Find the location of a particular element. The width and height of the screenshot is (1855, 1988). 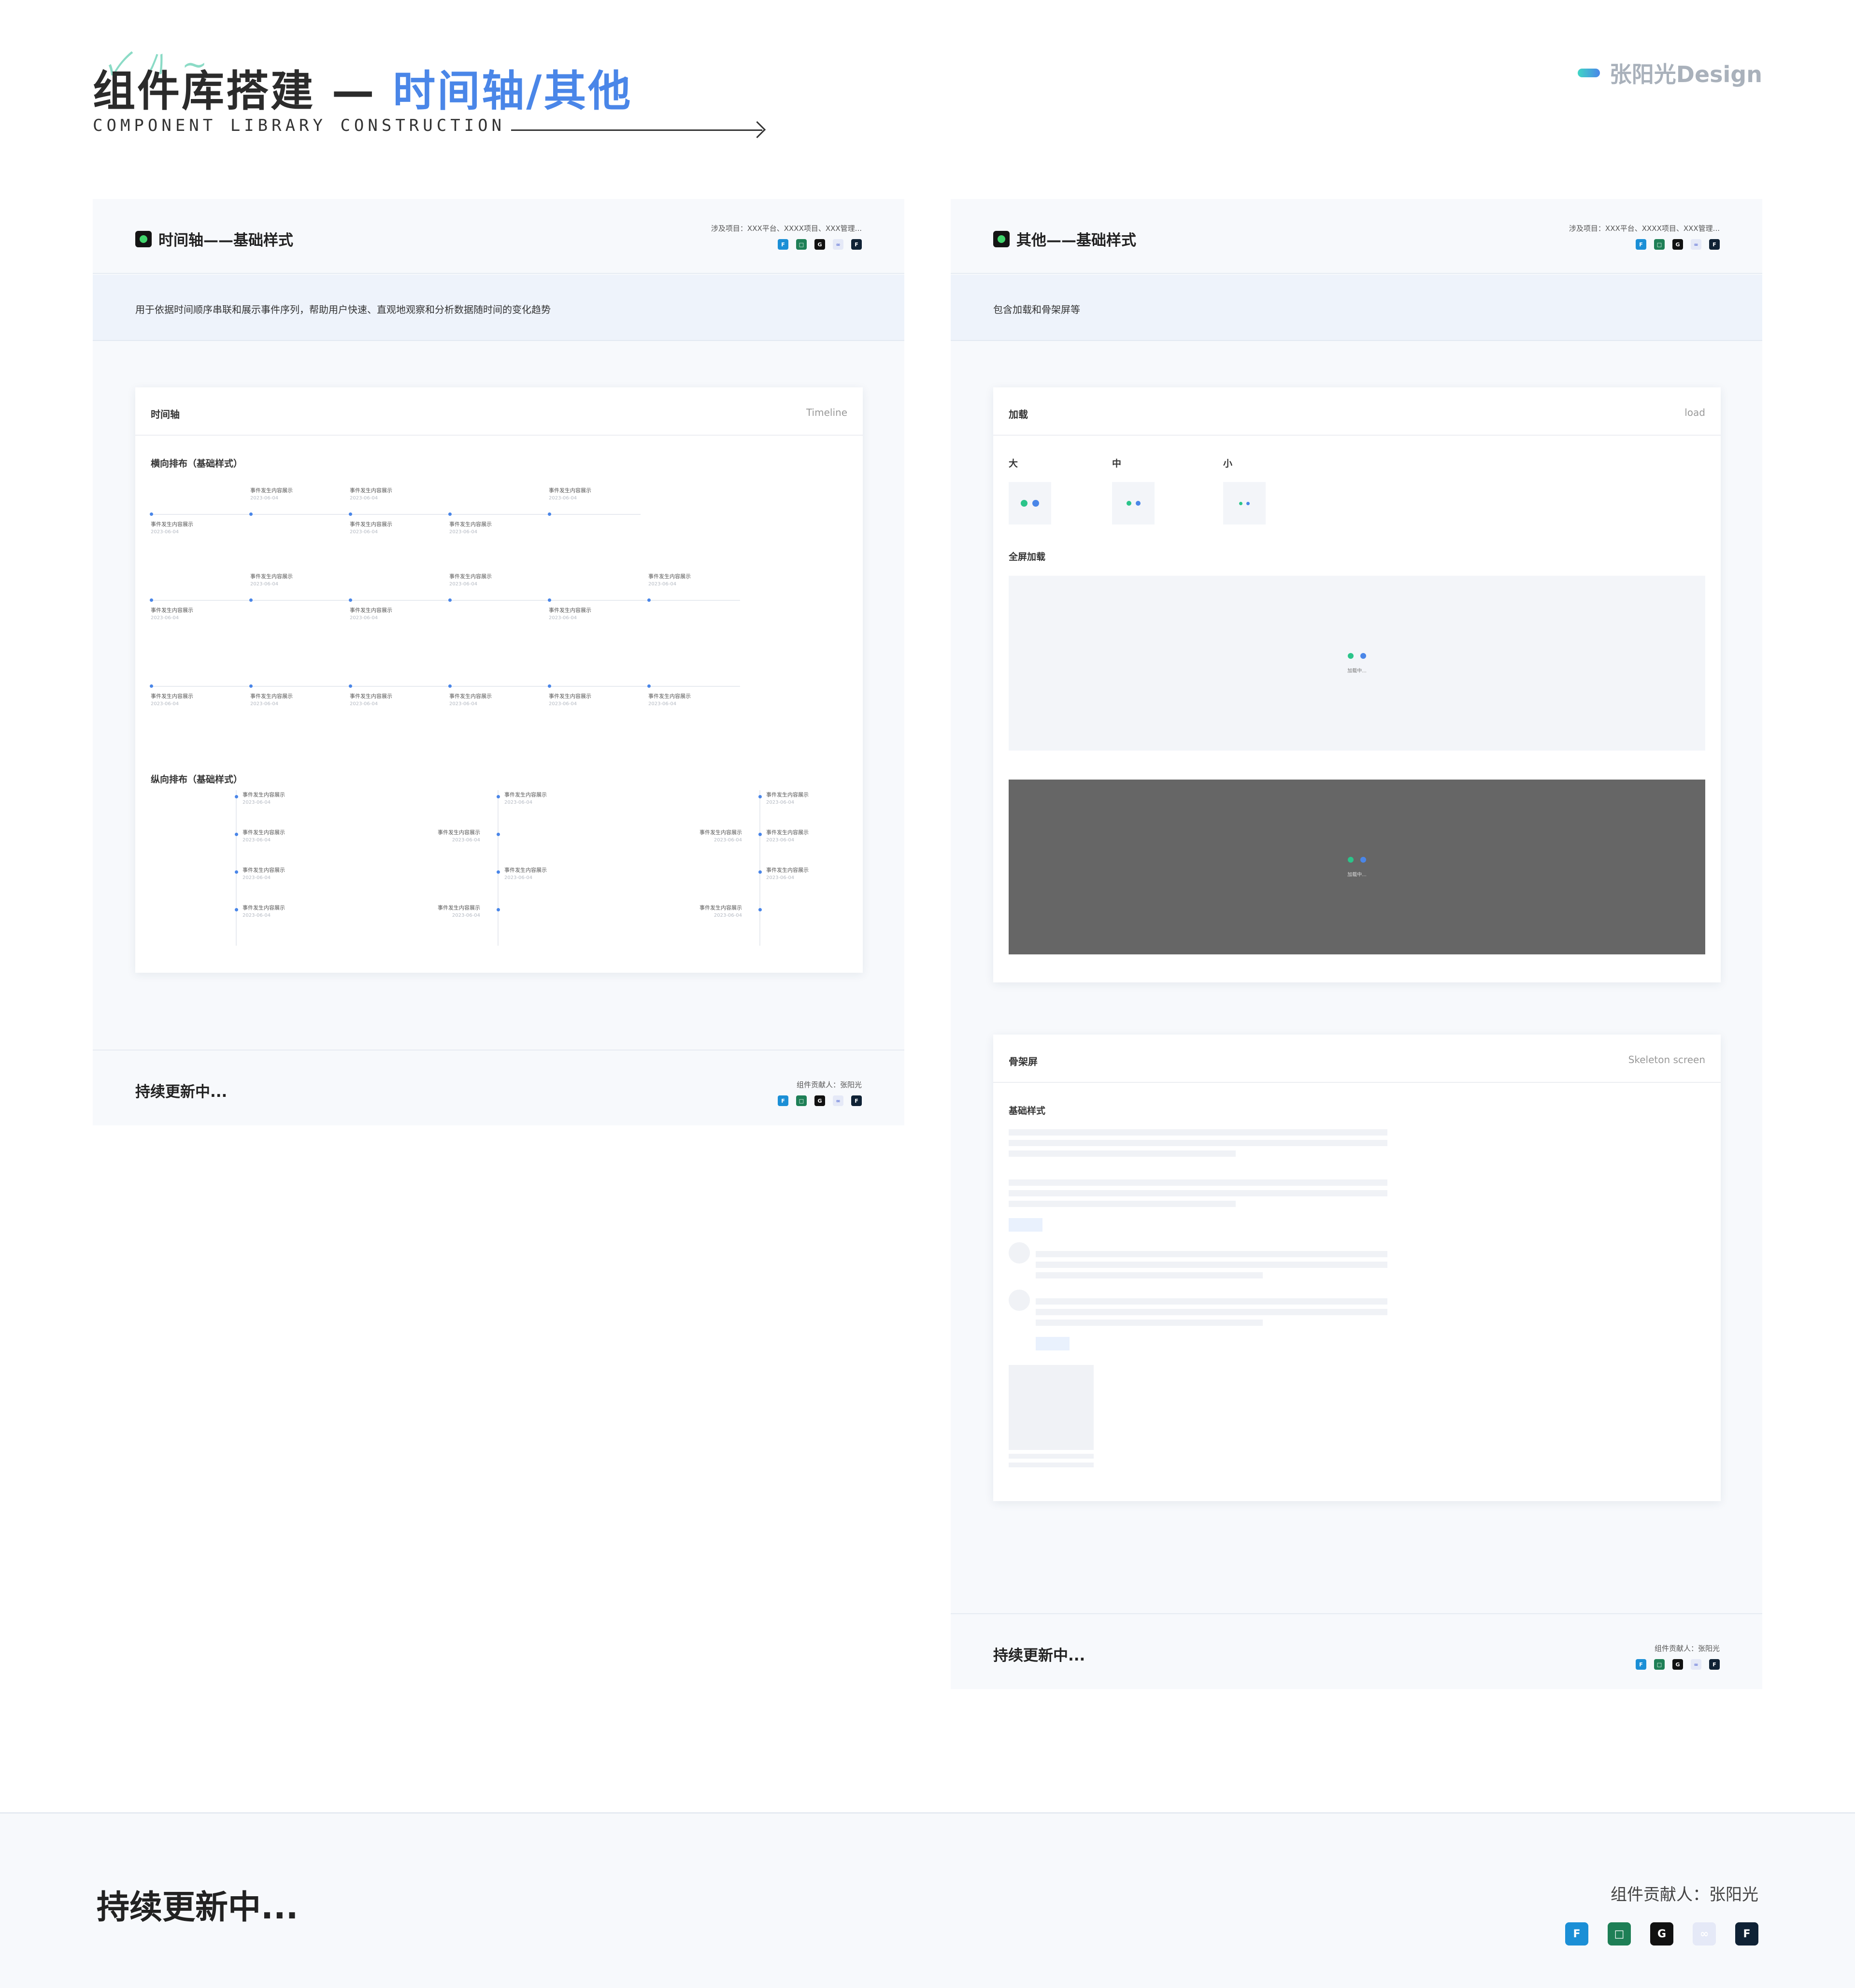

size-medium-label: 中 is located at coordinates (1117, 463).